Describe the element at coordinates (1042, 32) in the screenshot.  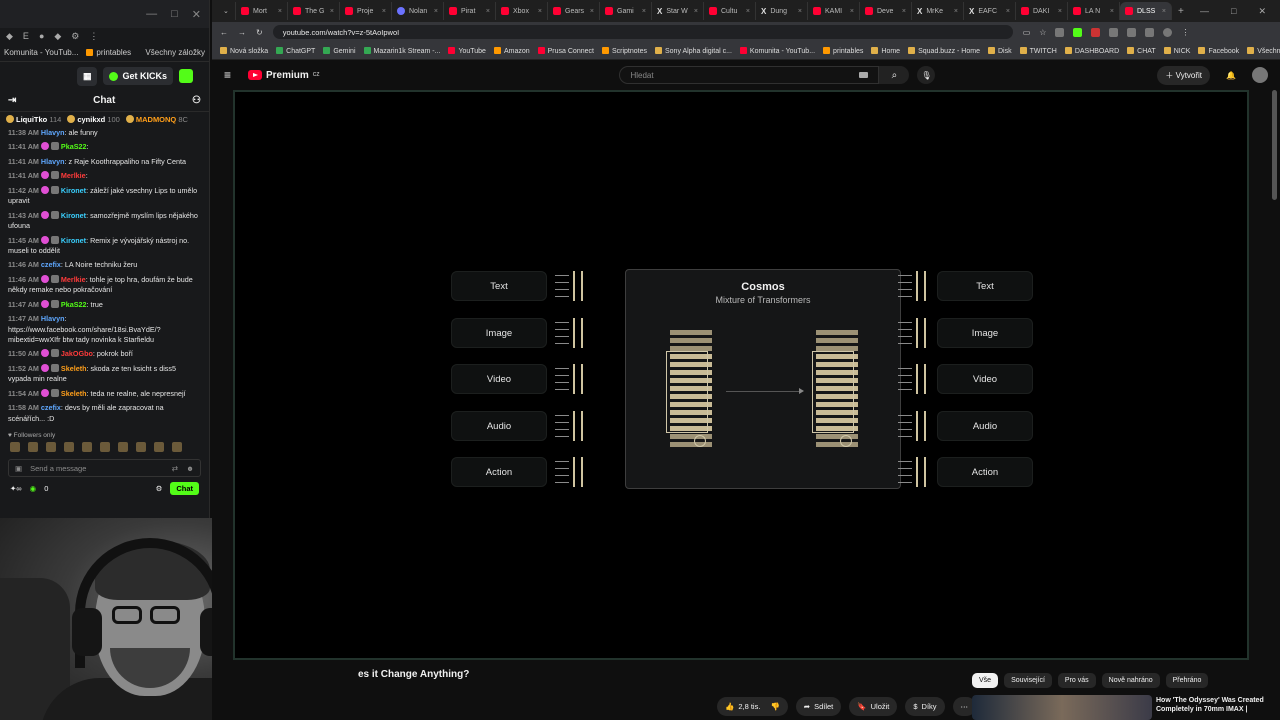
I see `star-icon: ☆` at that location.